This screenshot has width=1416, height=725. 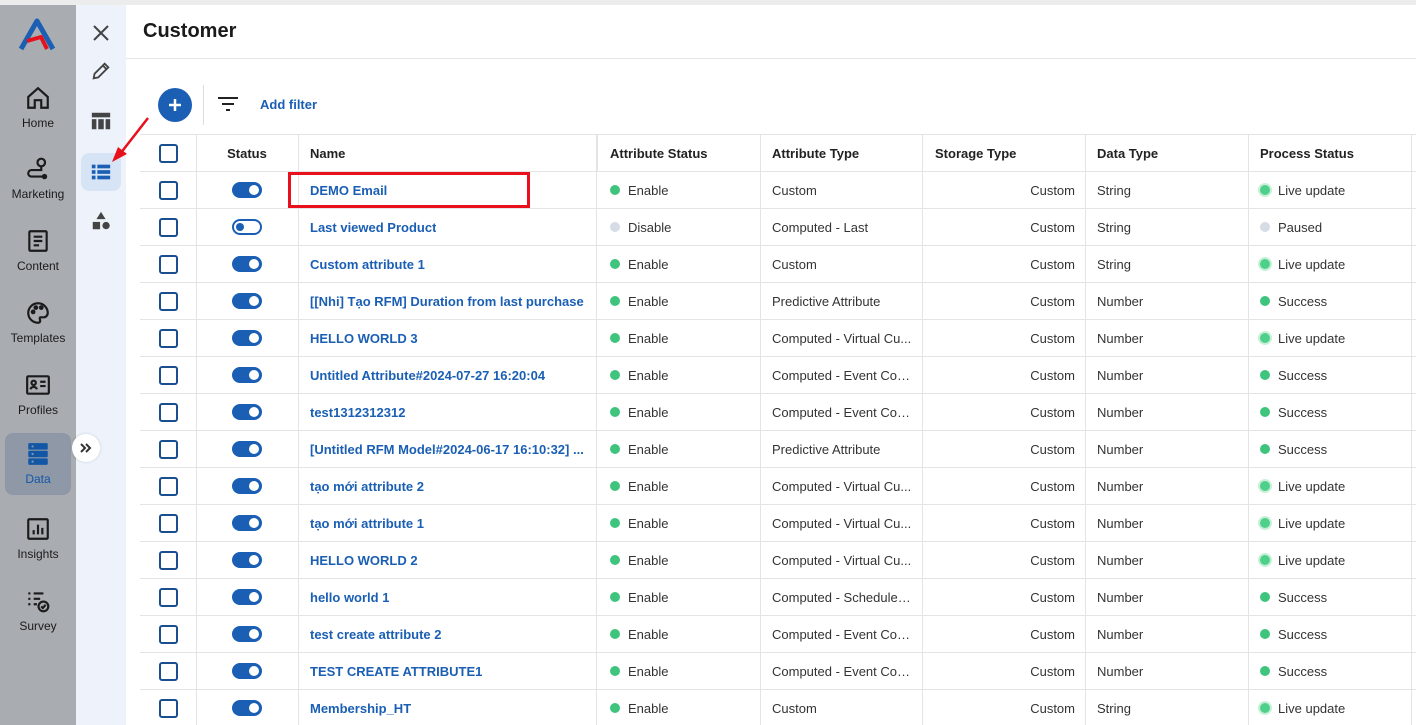 I want to click on name-cell: Custom attribute 1, so click(x=447, y=264).